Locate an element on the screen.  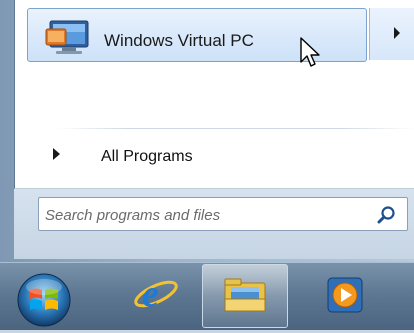
menu-divider is located at coordinates (234, 128).